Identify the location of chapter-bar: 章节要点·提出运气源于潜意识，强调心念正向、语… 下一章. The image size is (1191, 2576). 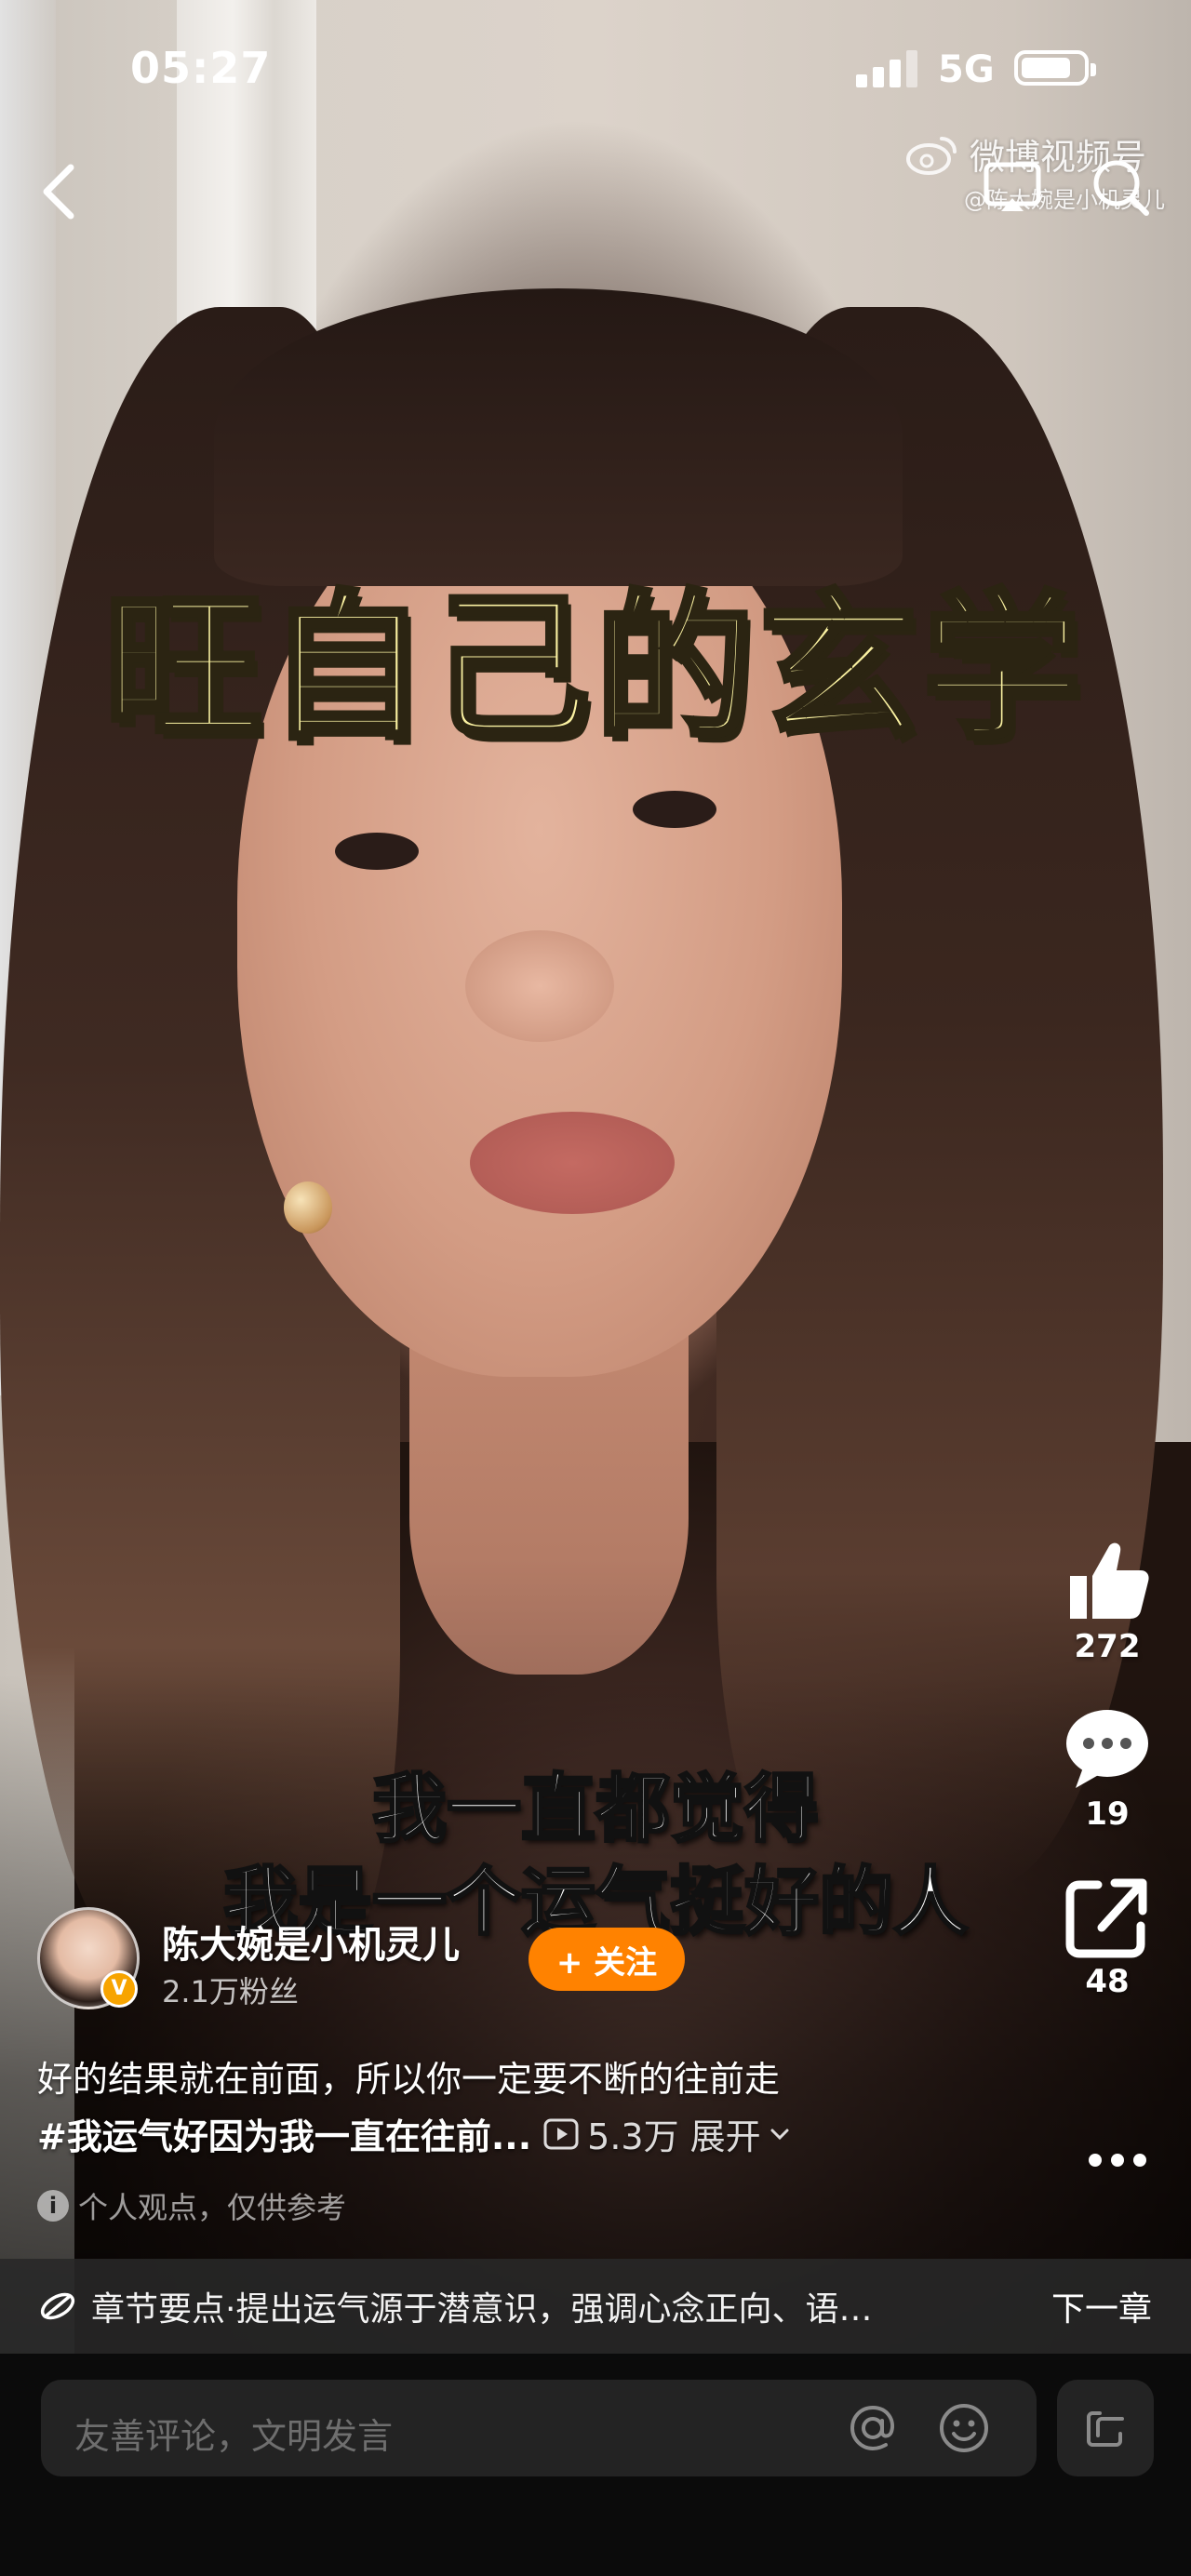
(595, 2306).